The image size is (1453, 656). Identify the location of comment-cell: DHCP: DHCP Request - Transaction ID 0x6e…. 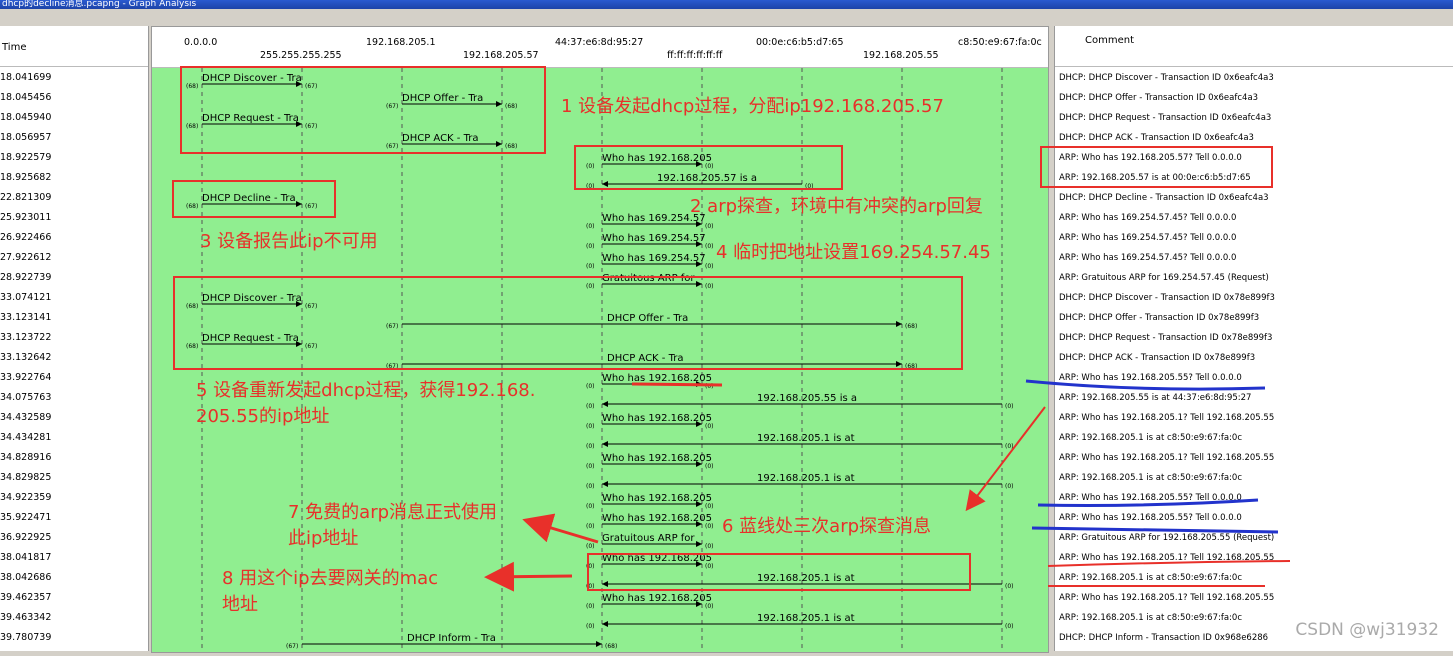
(1165, 118).